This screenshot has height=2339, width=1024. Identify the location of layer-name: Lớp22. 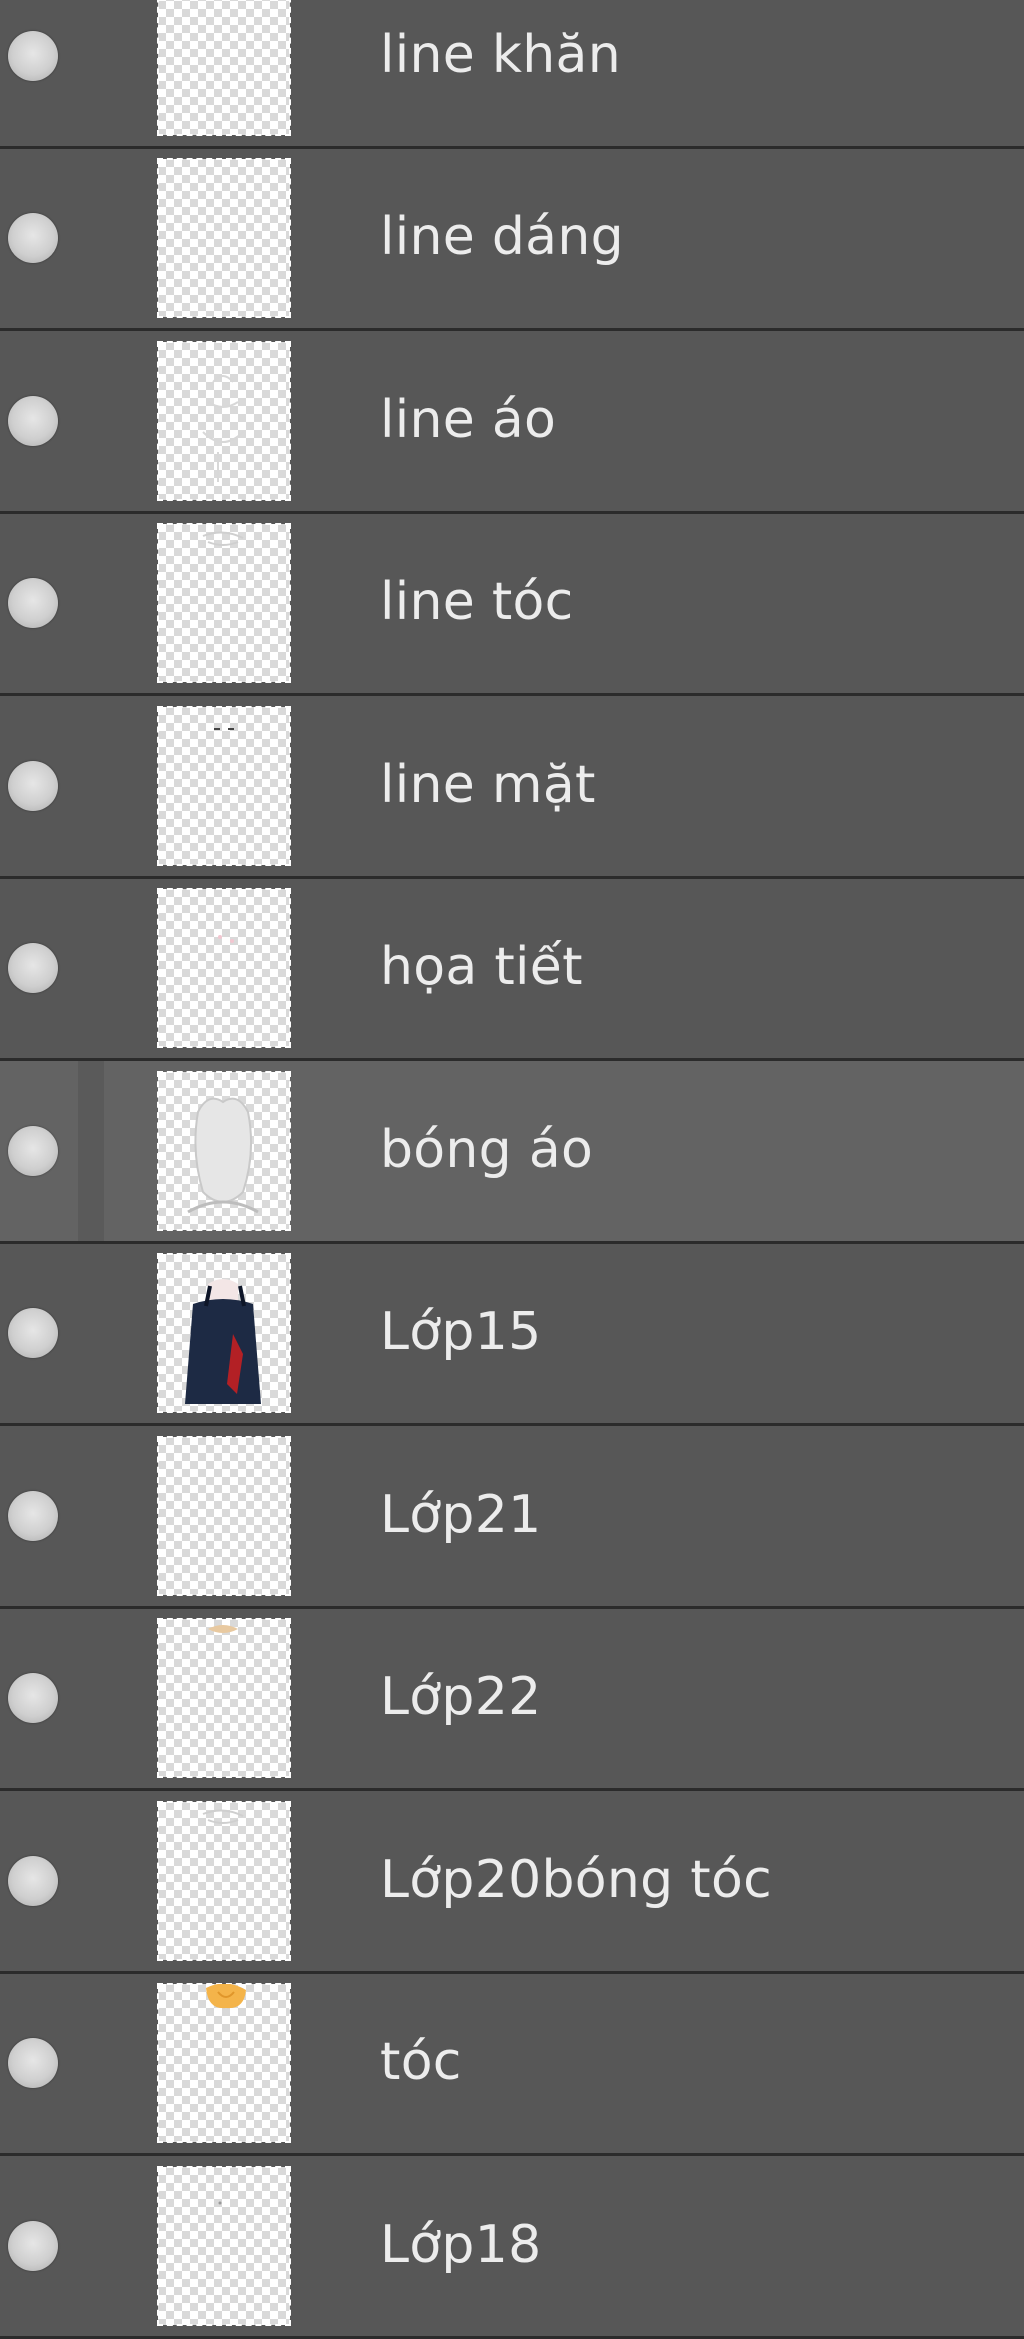
(460, 1697).